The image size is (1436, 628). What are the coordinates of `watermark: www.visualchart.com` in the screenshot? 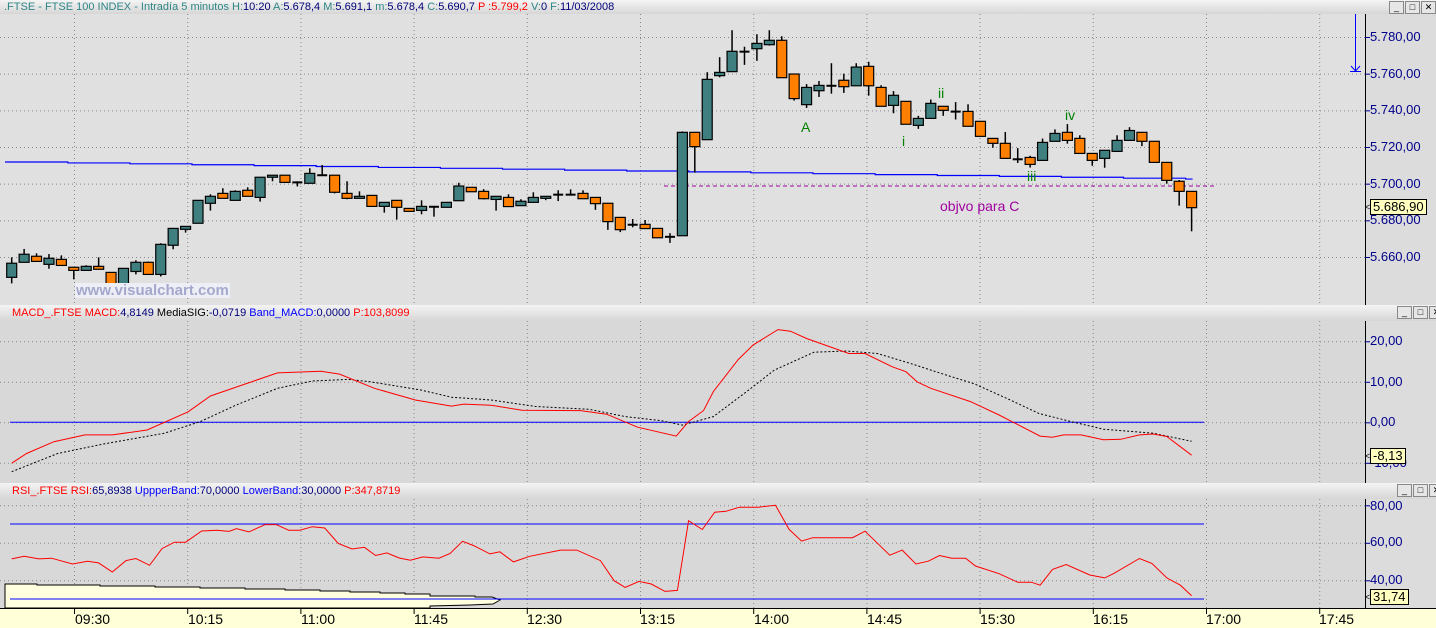 It's located at (152, 290).